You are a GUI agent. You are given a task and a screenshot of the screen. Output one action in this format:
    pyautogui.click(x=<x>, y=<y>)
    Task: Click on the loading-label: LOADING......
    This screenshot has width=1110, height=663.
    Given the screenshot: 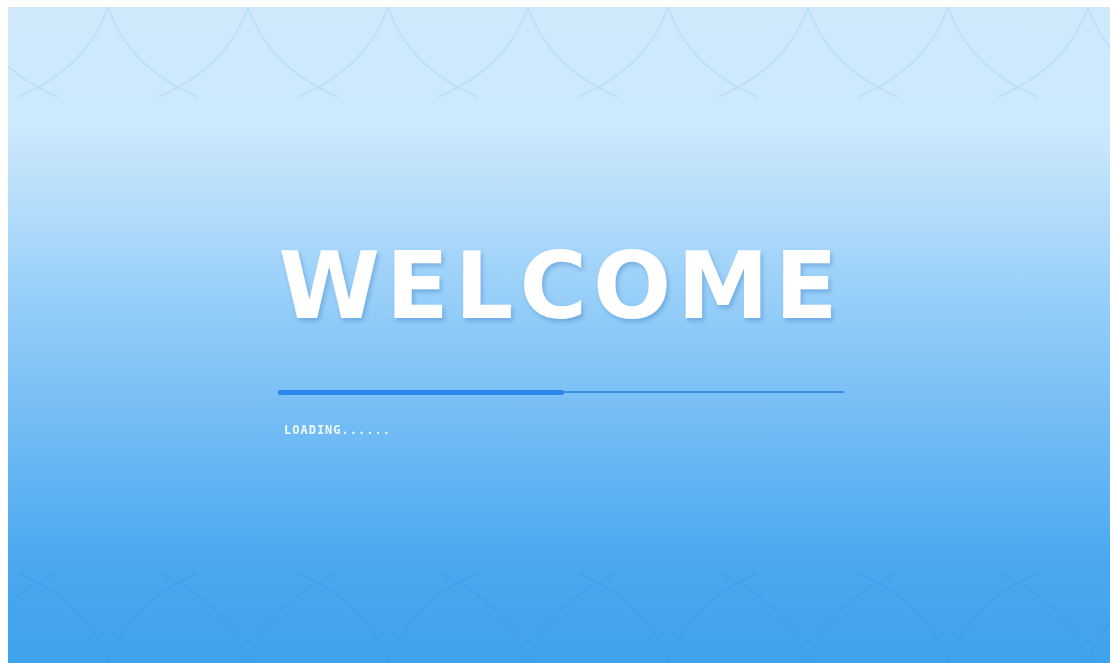 What is the action you would take?
    pyautogui.click(x=337, y=430)
    